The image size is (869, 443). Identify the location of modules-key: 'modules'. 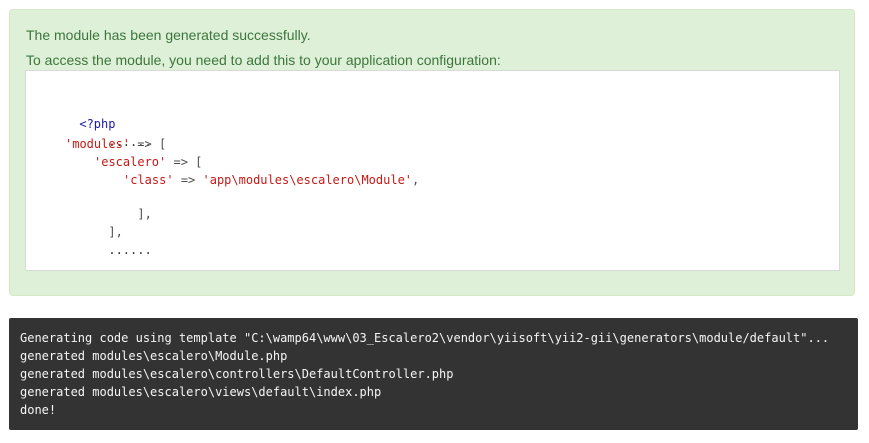
(98, 144).